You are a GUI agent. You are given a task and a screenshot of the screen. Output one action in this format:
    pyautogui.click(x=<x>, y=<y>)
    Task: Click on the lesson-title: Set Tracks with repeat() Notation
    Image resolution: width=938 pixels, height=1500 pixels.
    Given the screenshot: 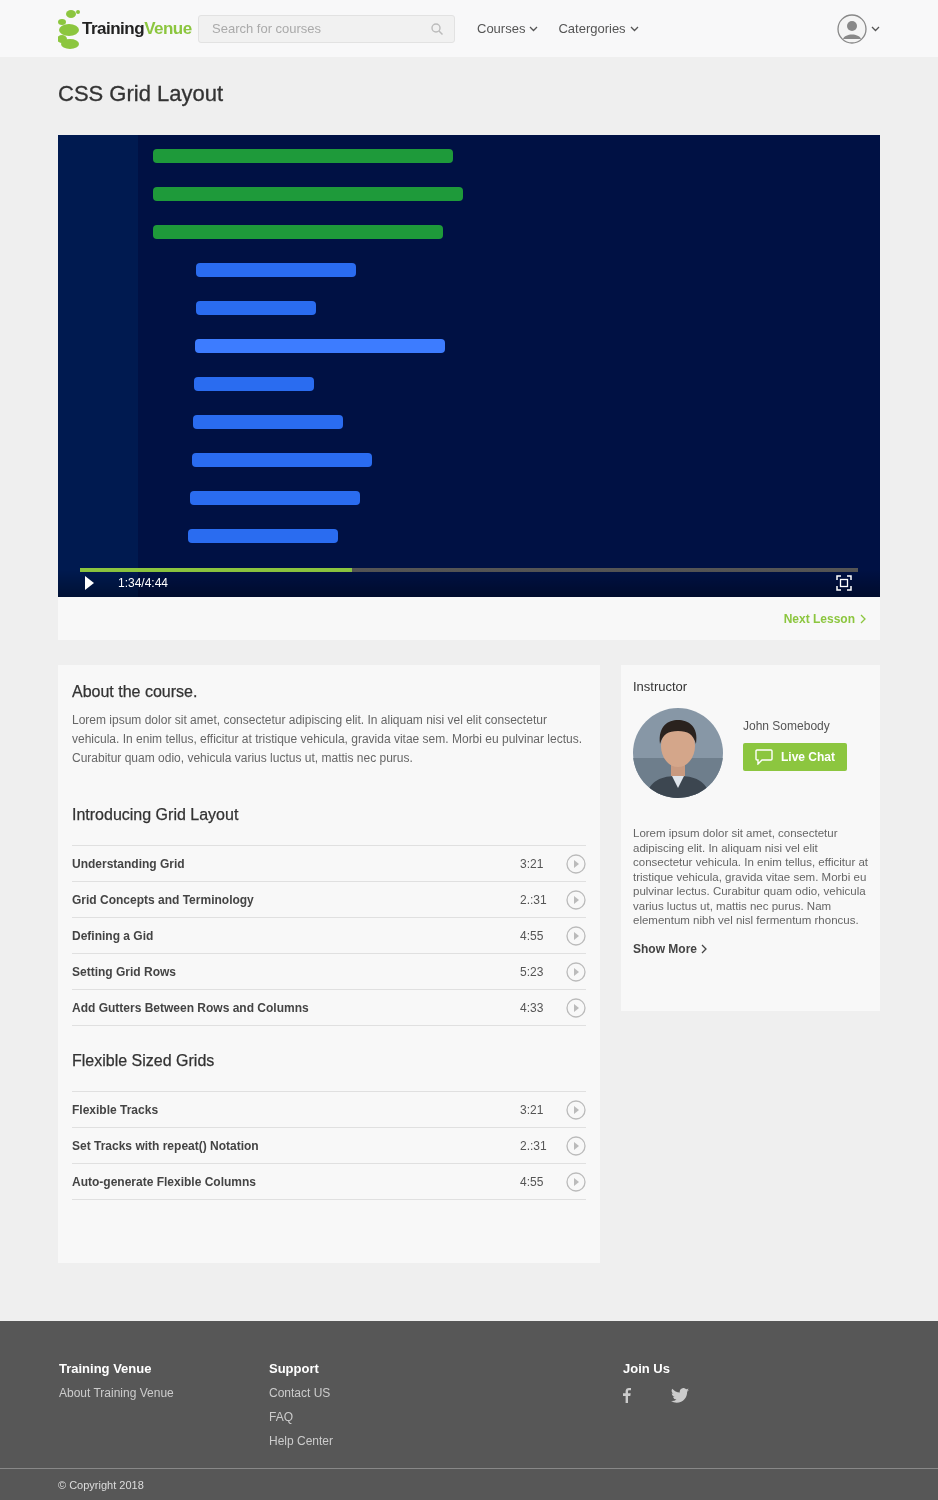 What is the action you would take?
    pyautogui.click(x=296, y=1145)
    